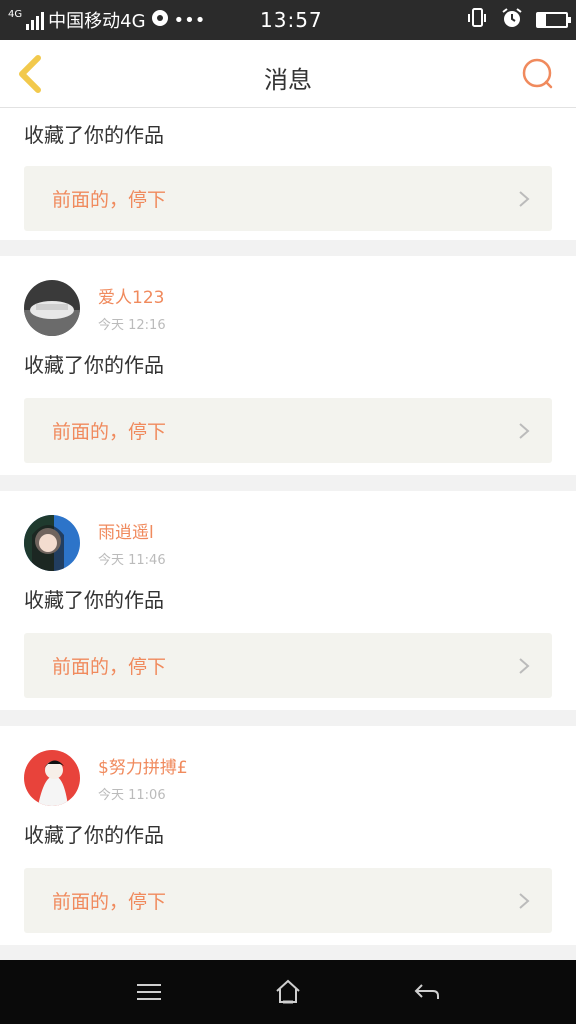 The width and height of the screenshot is (576, 1024). I want to click on home-button, so click(288, 992).